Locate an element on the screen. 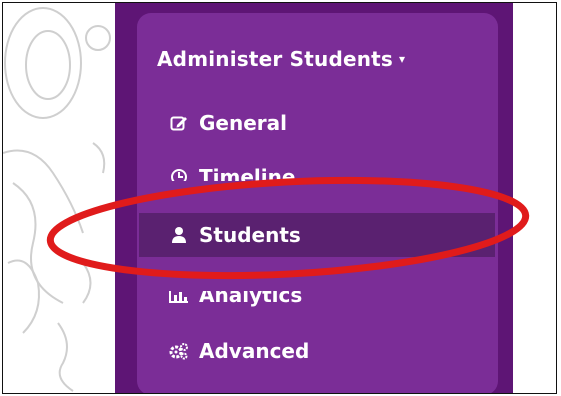 The height and width of the screenshot is (396, 561). section-title-label: Administer Students is located at coordinates (275, 59).